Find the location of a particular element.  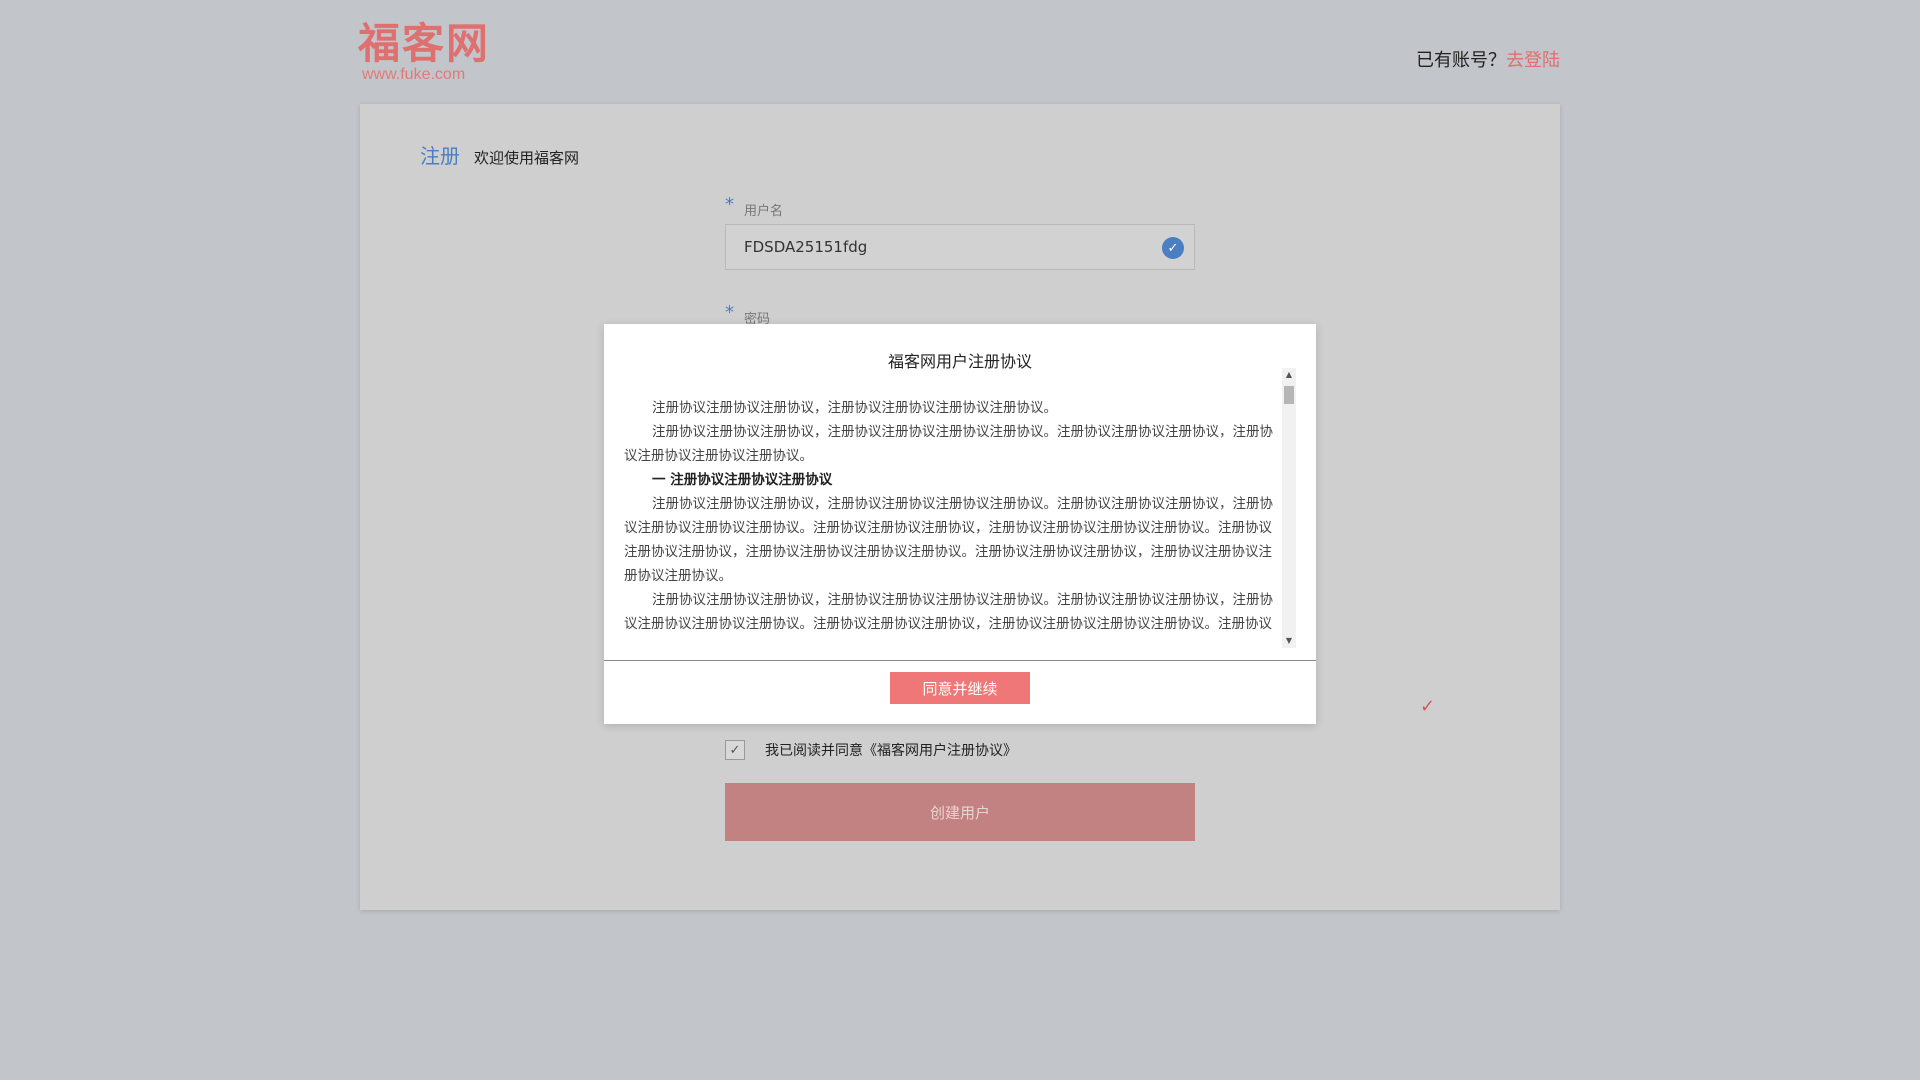

username-input: FDSDA25151fdg ✓ is located at coordinates (960, 247).